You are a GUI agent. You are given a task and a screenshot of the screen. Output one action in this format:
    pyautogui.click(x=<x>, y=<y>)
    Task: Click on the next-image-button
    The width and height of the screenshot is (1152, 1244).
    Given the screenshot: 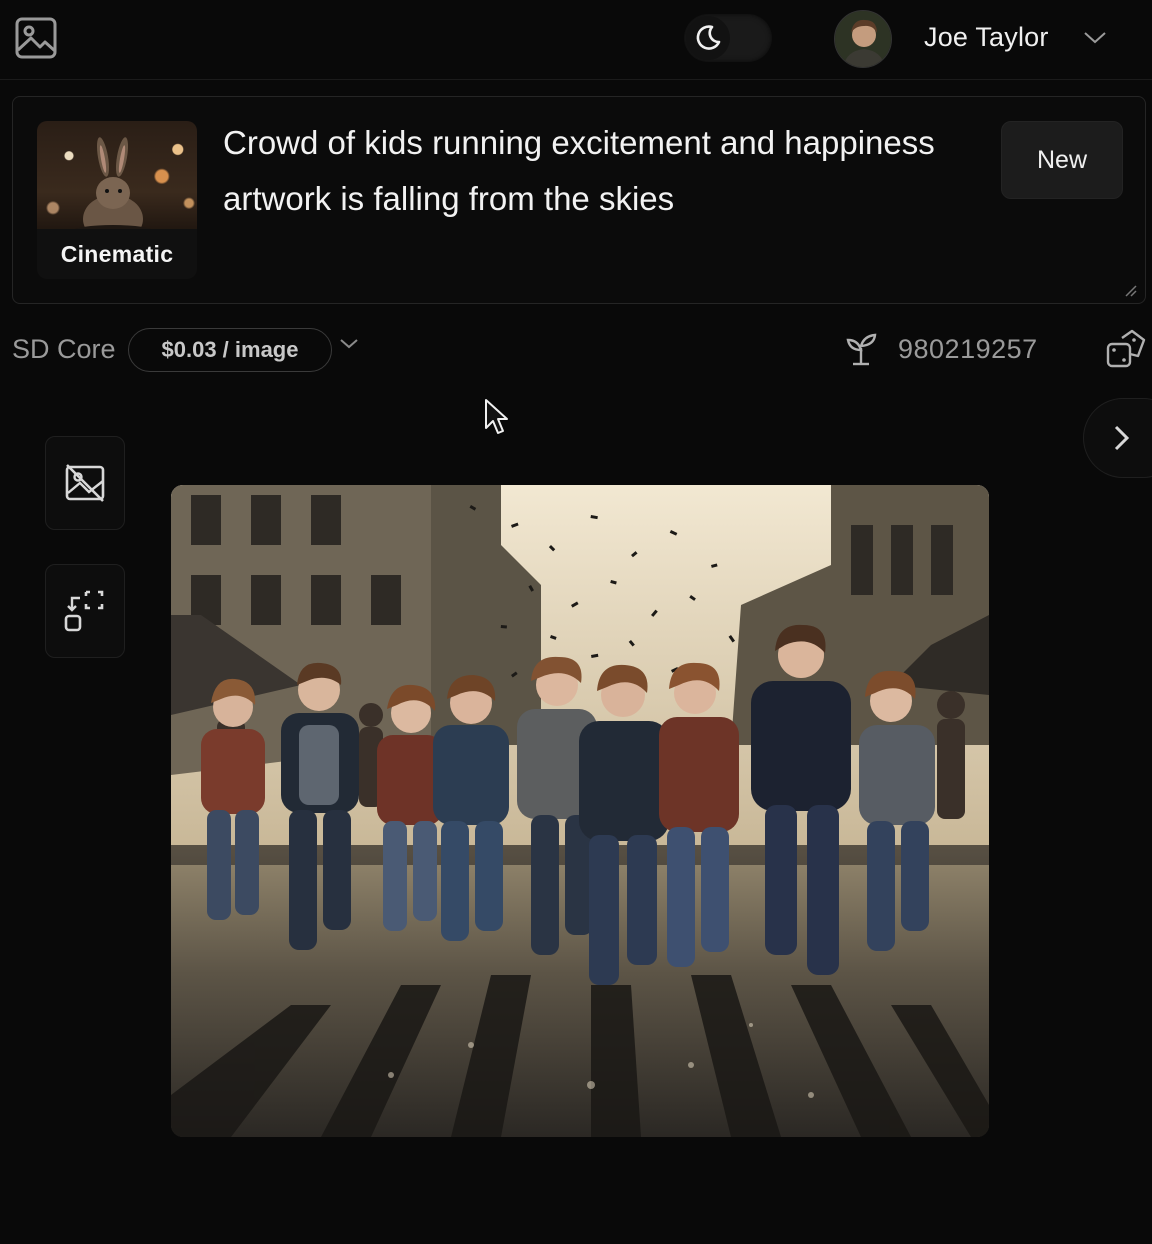 What is the action you would take?
    pyautogui.click(x=1117, y=438)
    